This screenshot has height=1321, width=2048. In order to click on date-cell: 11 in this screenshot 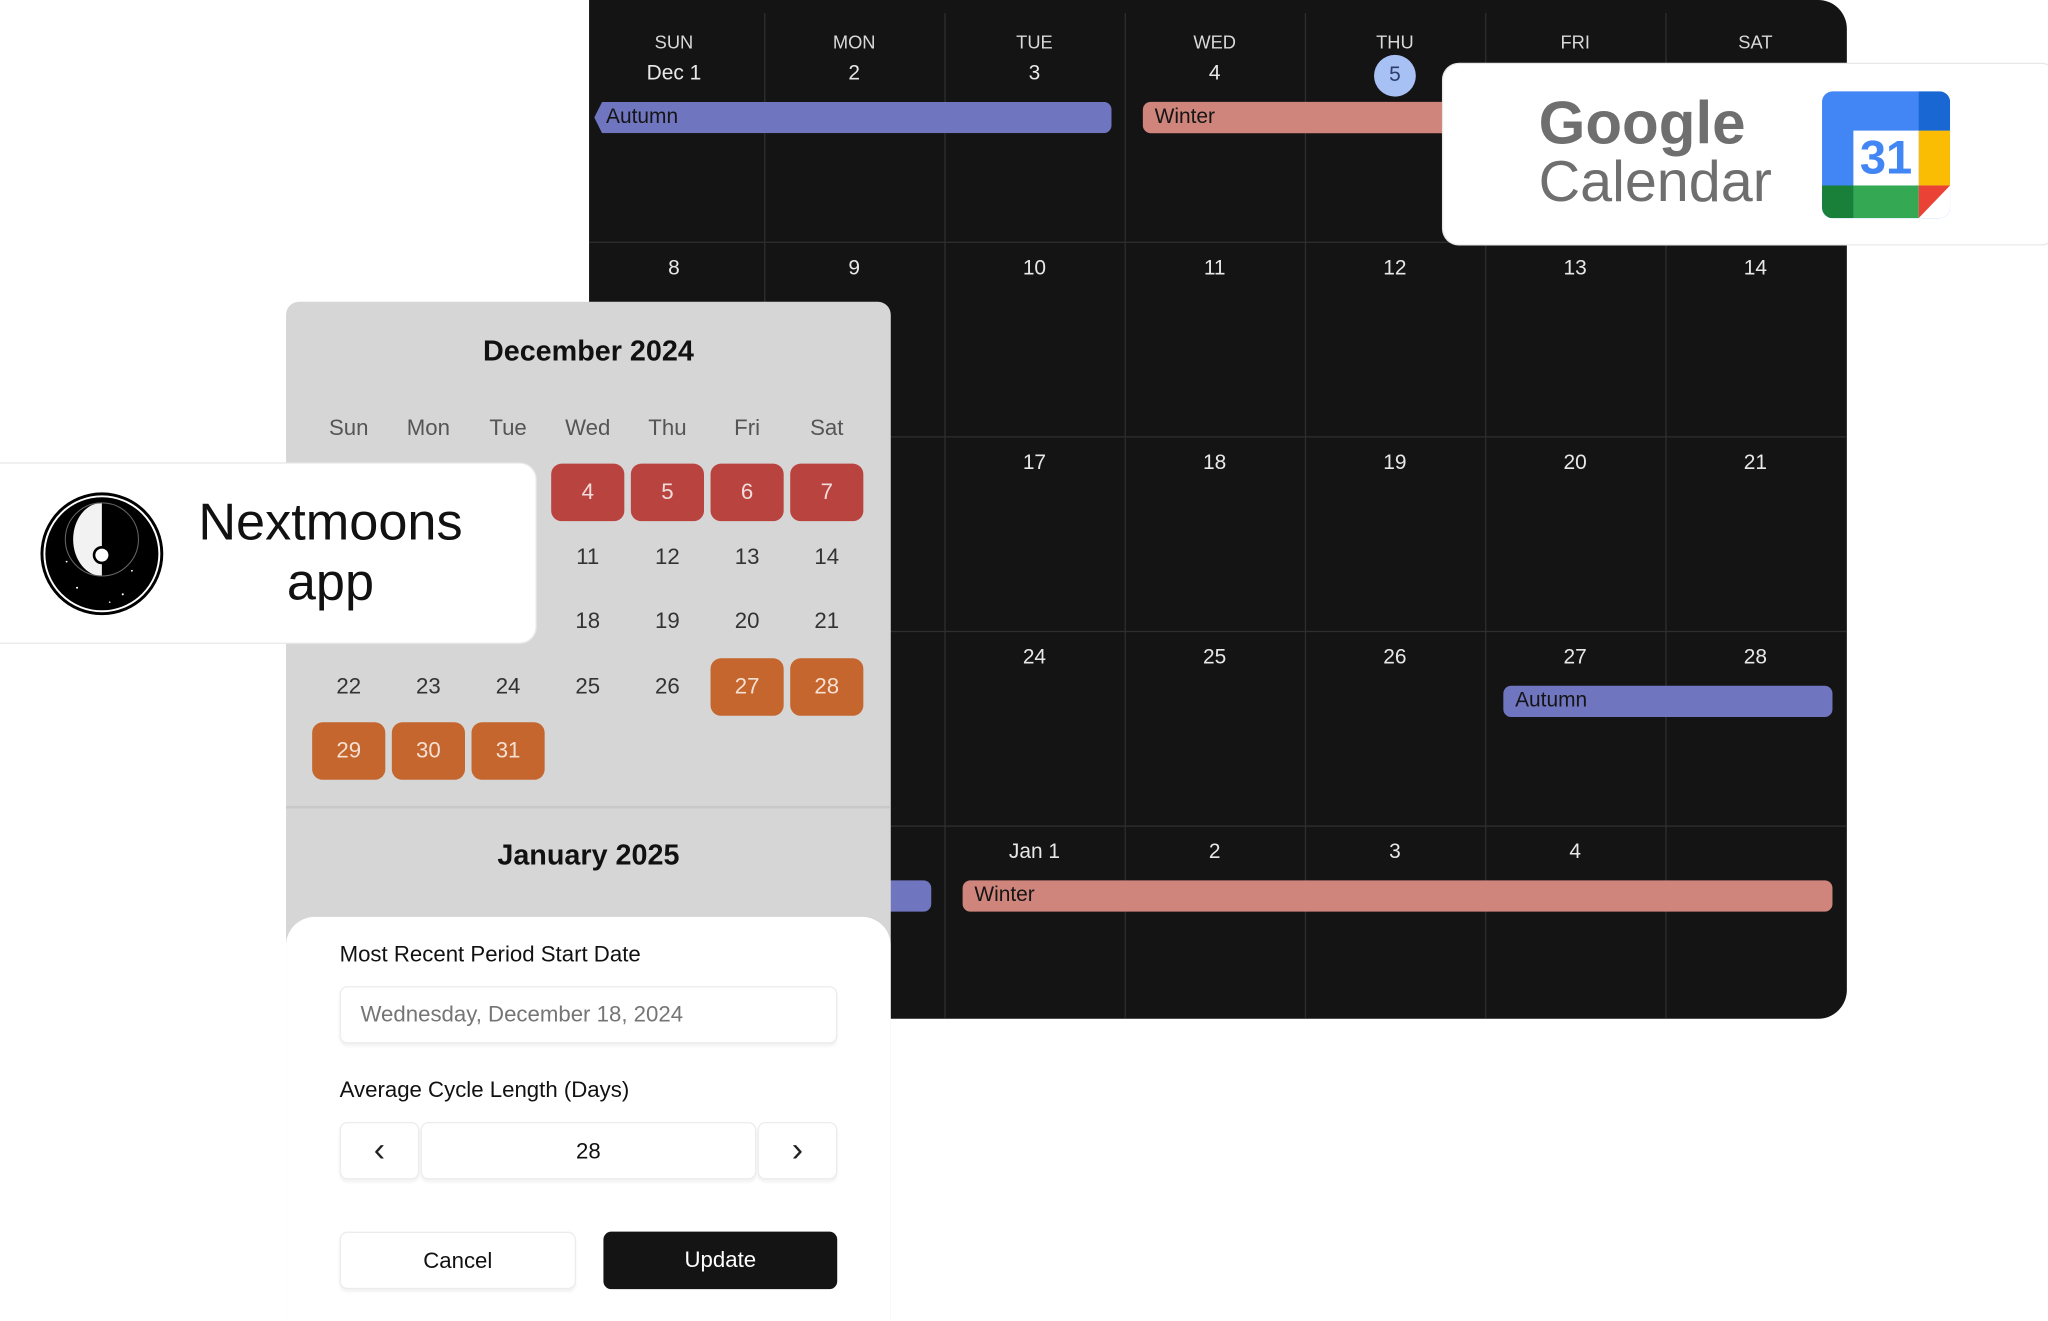, I will do `click(1215, 269)`.